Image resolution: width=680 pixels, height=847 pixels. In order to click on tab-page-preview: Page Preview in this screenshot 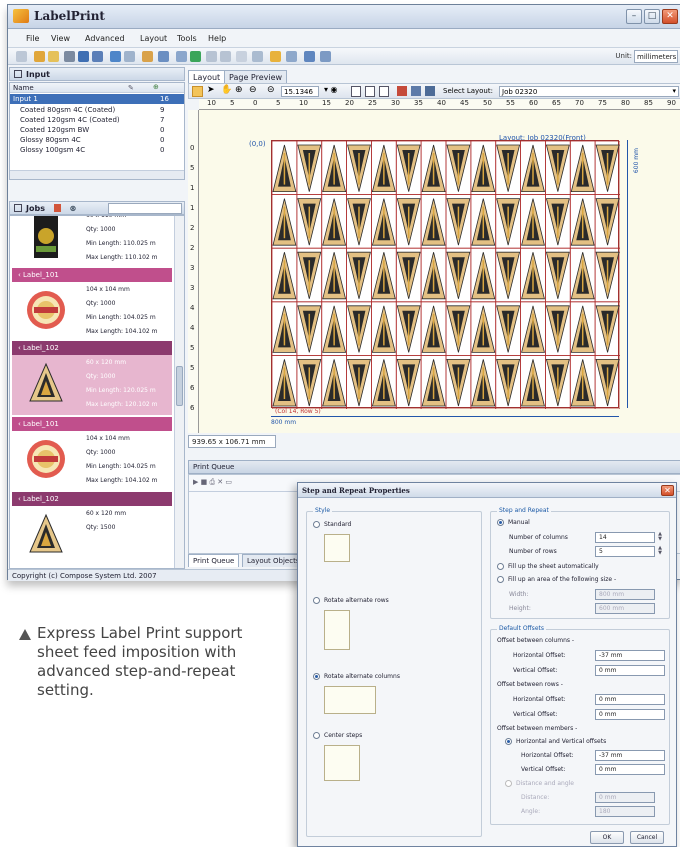, I will do `click(256, 76)`.